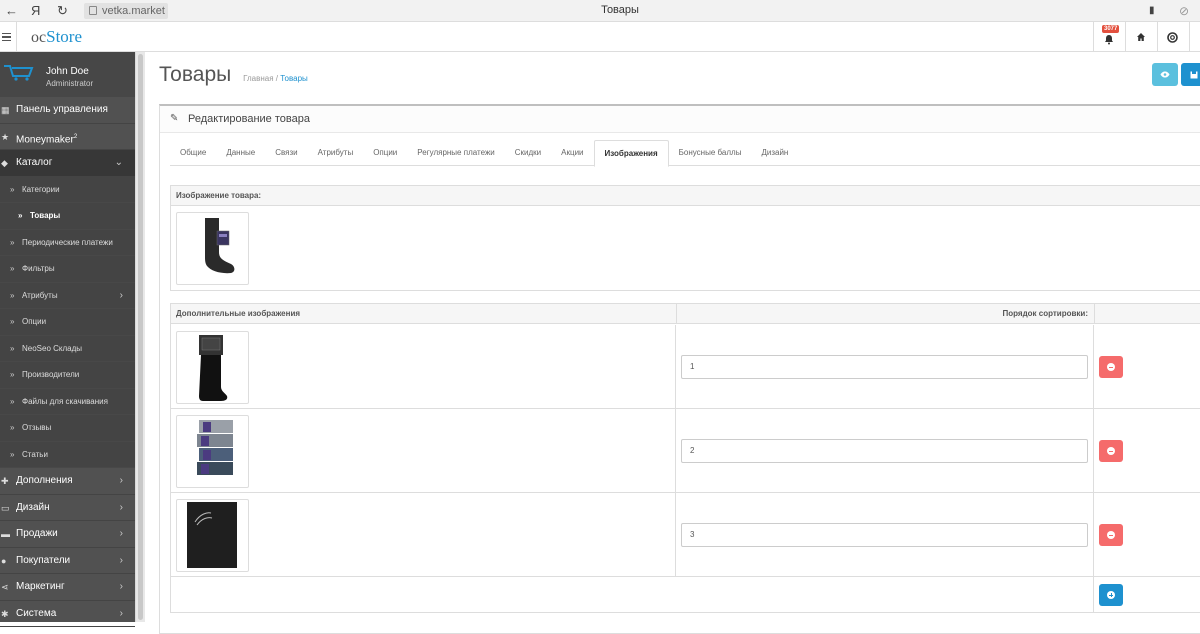  I want to click on bell-icon, so click(1108, 40).